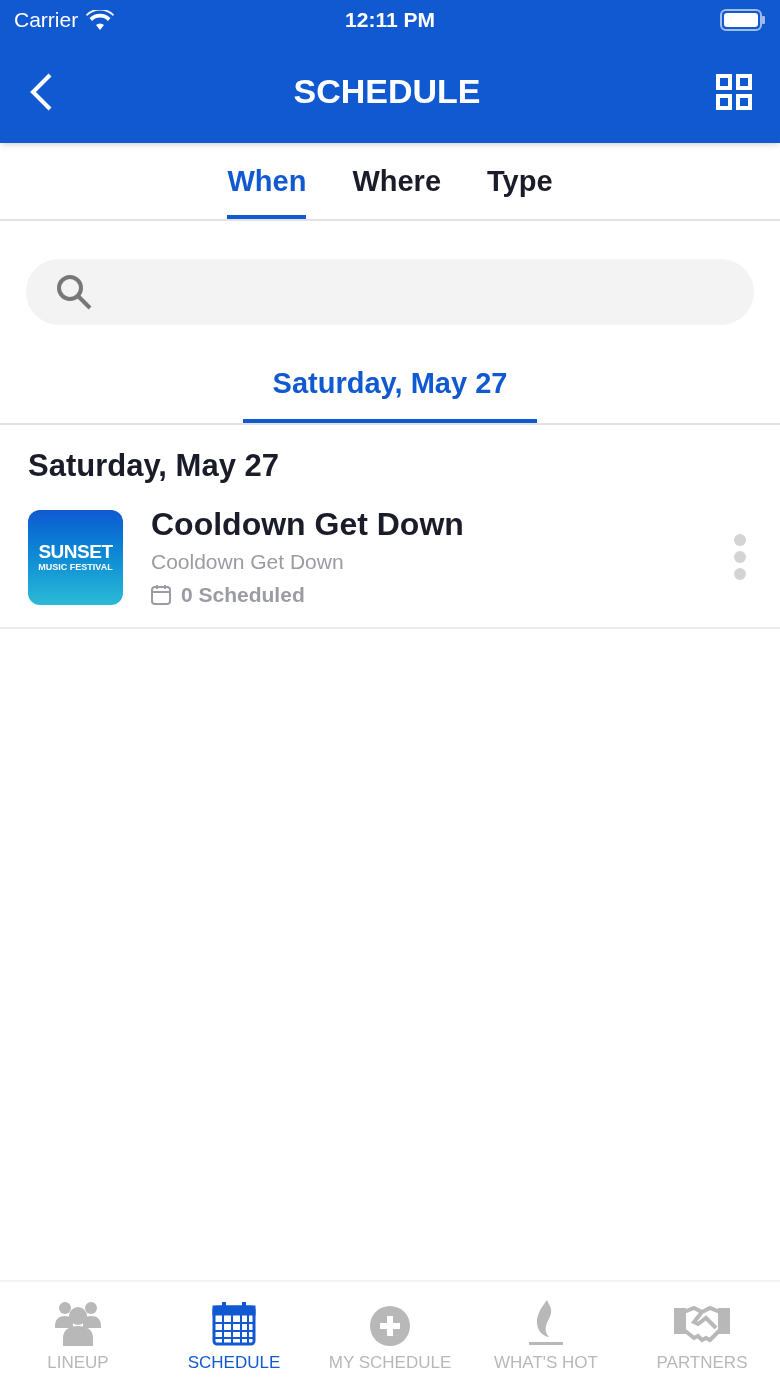 The height and width of the screenshot is (1387, 780). I want to click on search-icon, so click(74, 292).